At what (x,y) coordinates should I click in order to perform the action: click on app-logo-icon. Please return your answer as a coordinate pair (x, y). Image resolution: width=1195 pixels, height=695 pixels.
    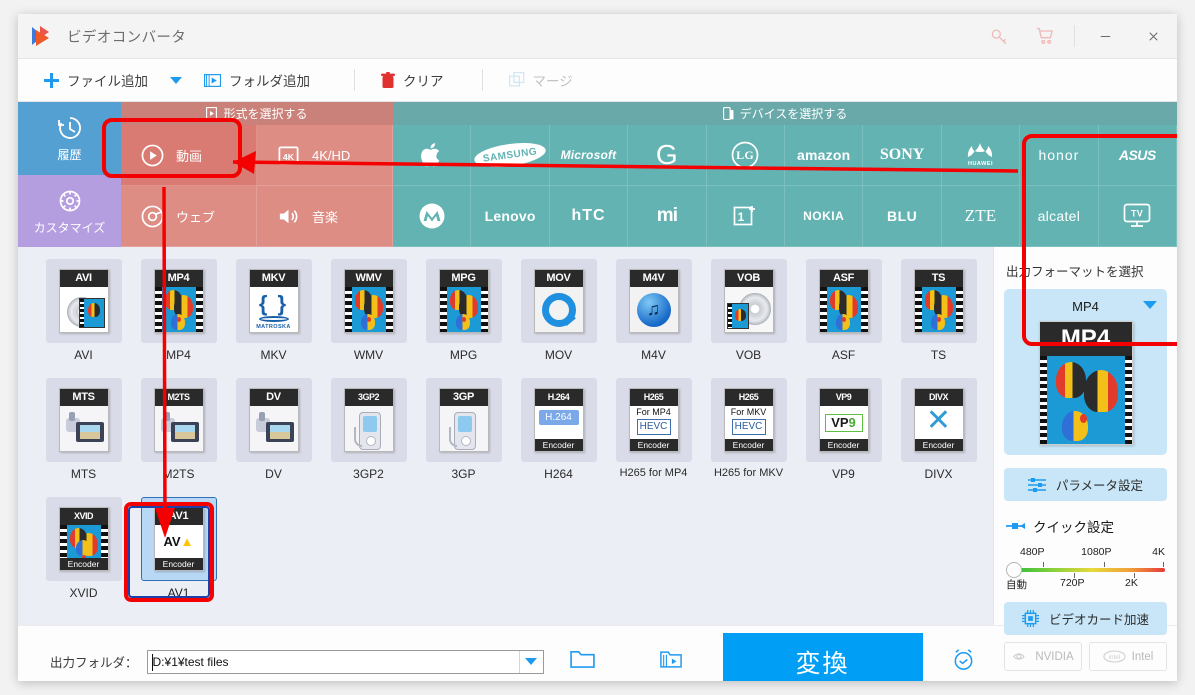
    Looking at the image, I should click on (42, 36).